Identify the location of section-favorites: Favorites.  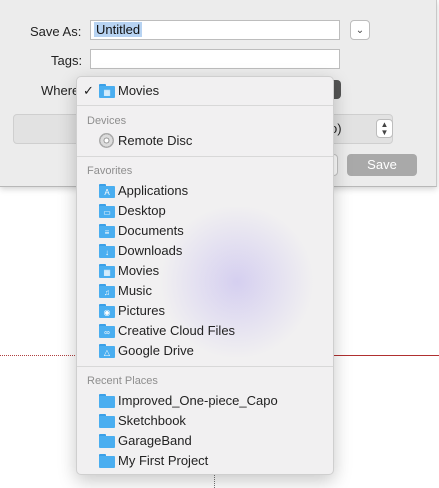
(110, 171).